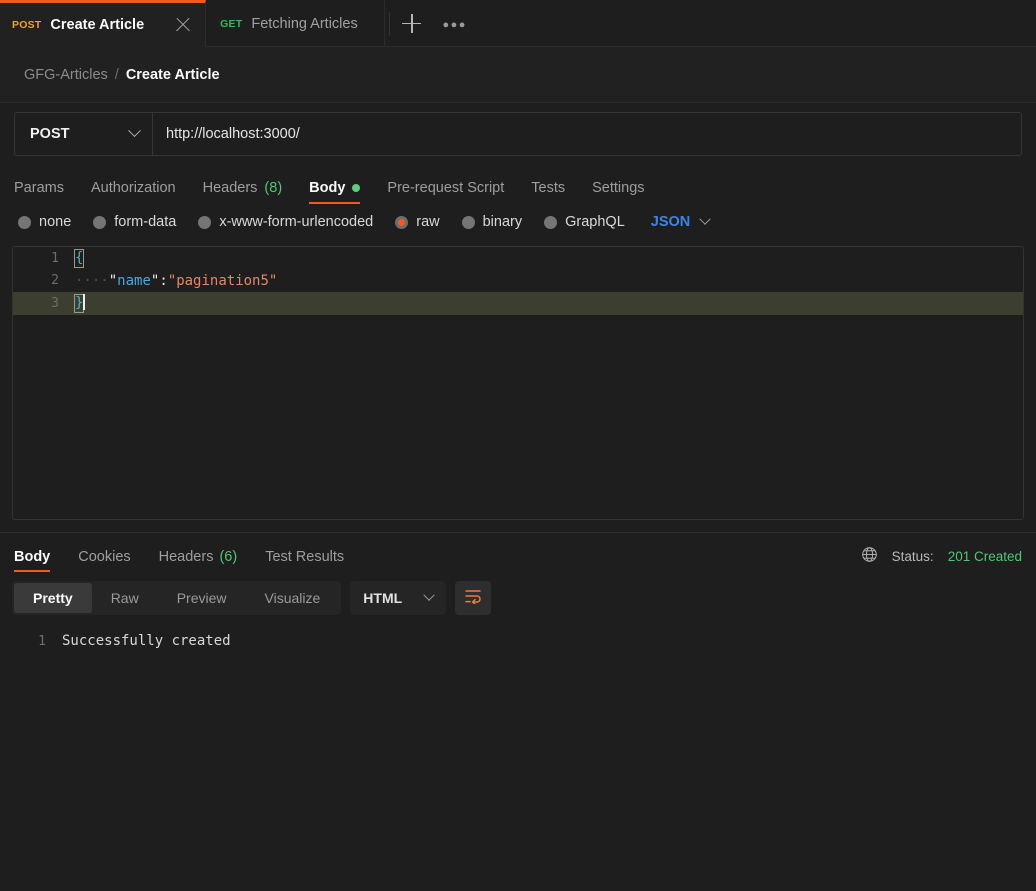 The image size is (1036, 891). Describe the element at coordinates (97, 25) in the screenshot. I see `tab-title: Create Article` at that location.